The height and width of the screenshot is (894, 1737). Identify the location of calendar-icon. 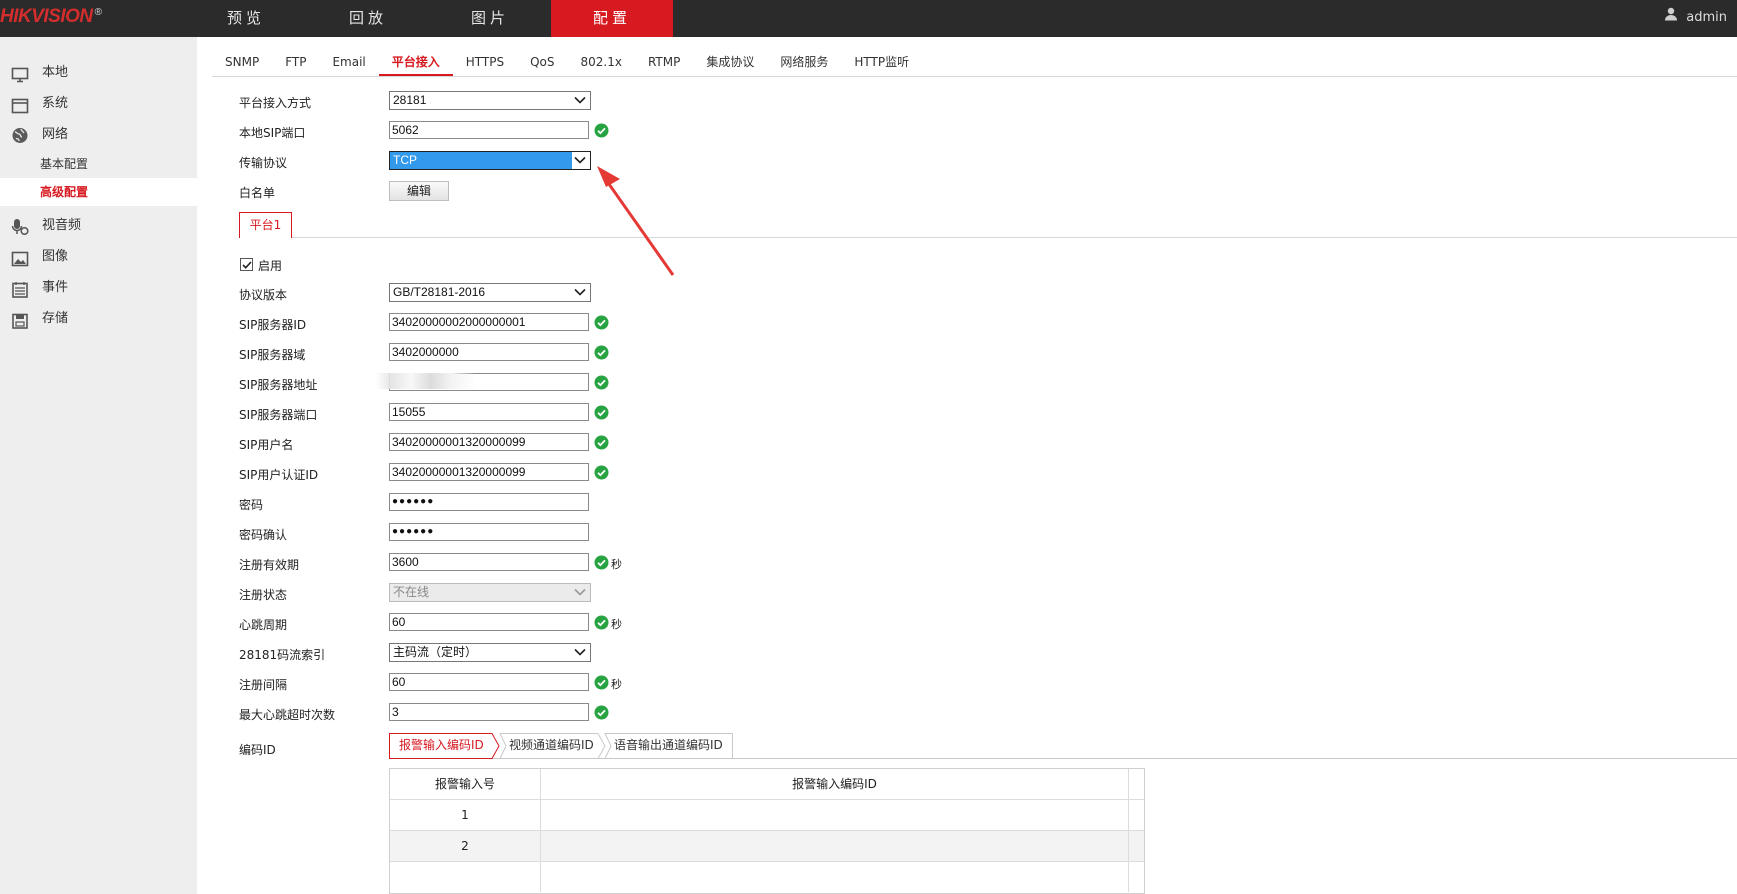
(20, 289).